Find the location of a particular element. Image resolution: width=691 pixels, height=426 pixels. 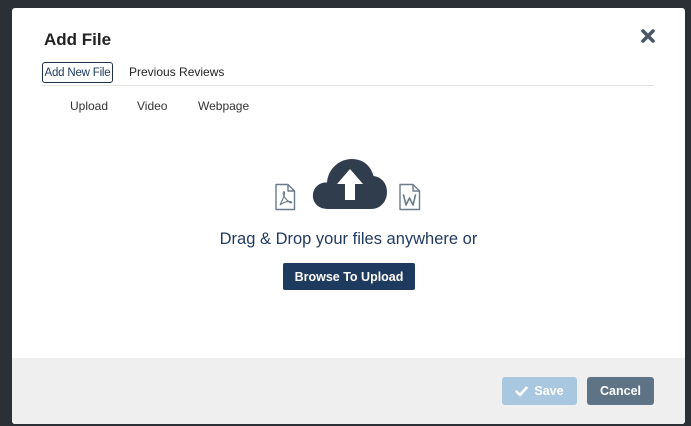

save-button: Save is located at coordinates (539, 391).